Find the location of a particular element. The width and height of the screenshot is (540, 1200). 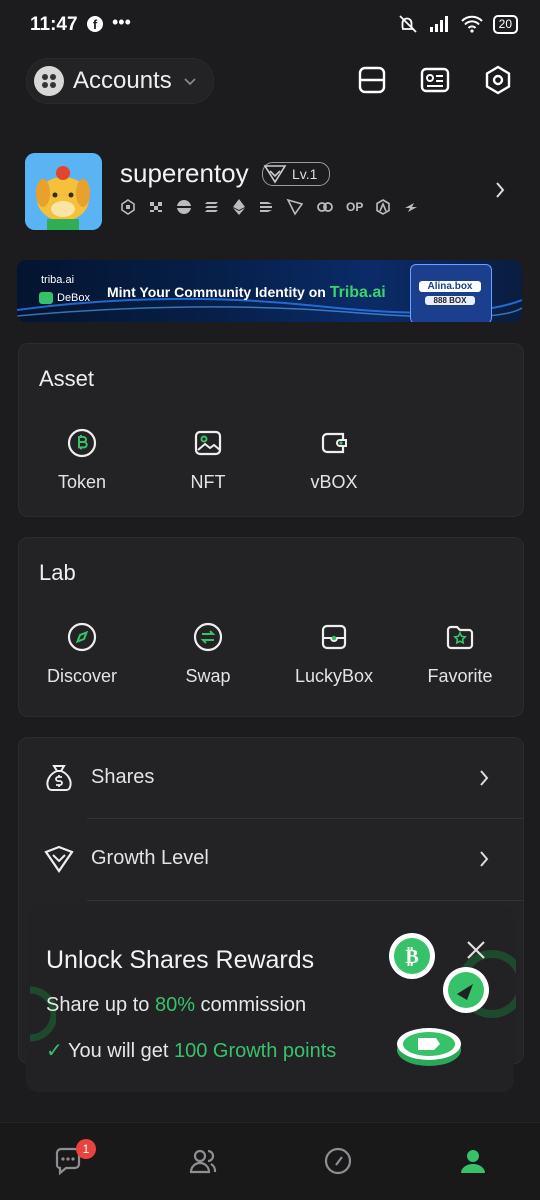

bitcoin-icon is located at coordinates (82, 443).